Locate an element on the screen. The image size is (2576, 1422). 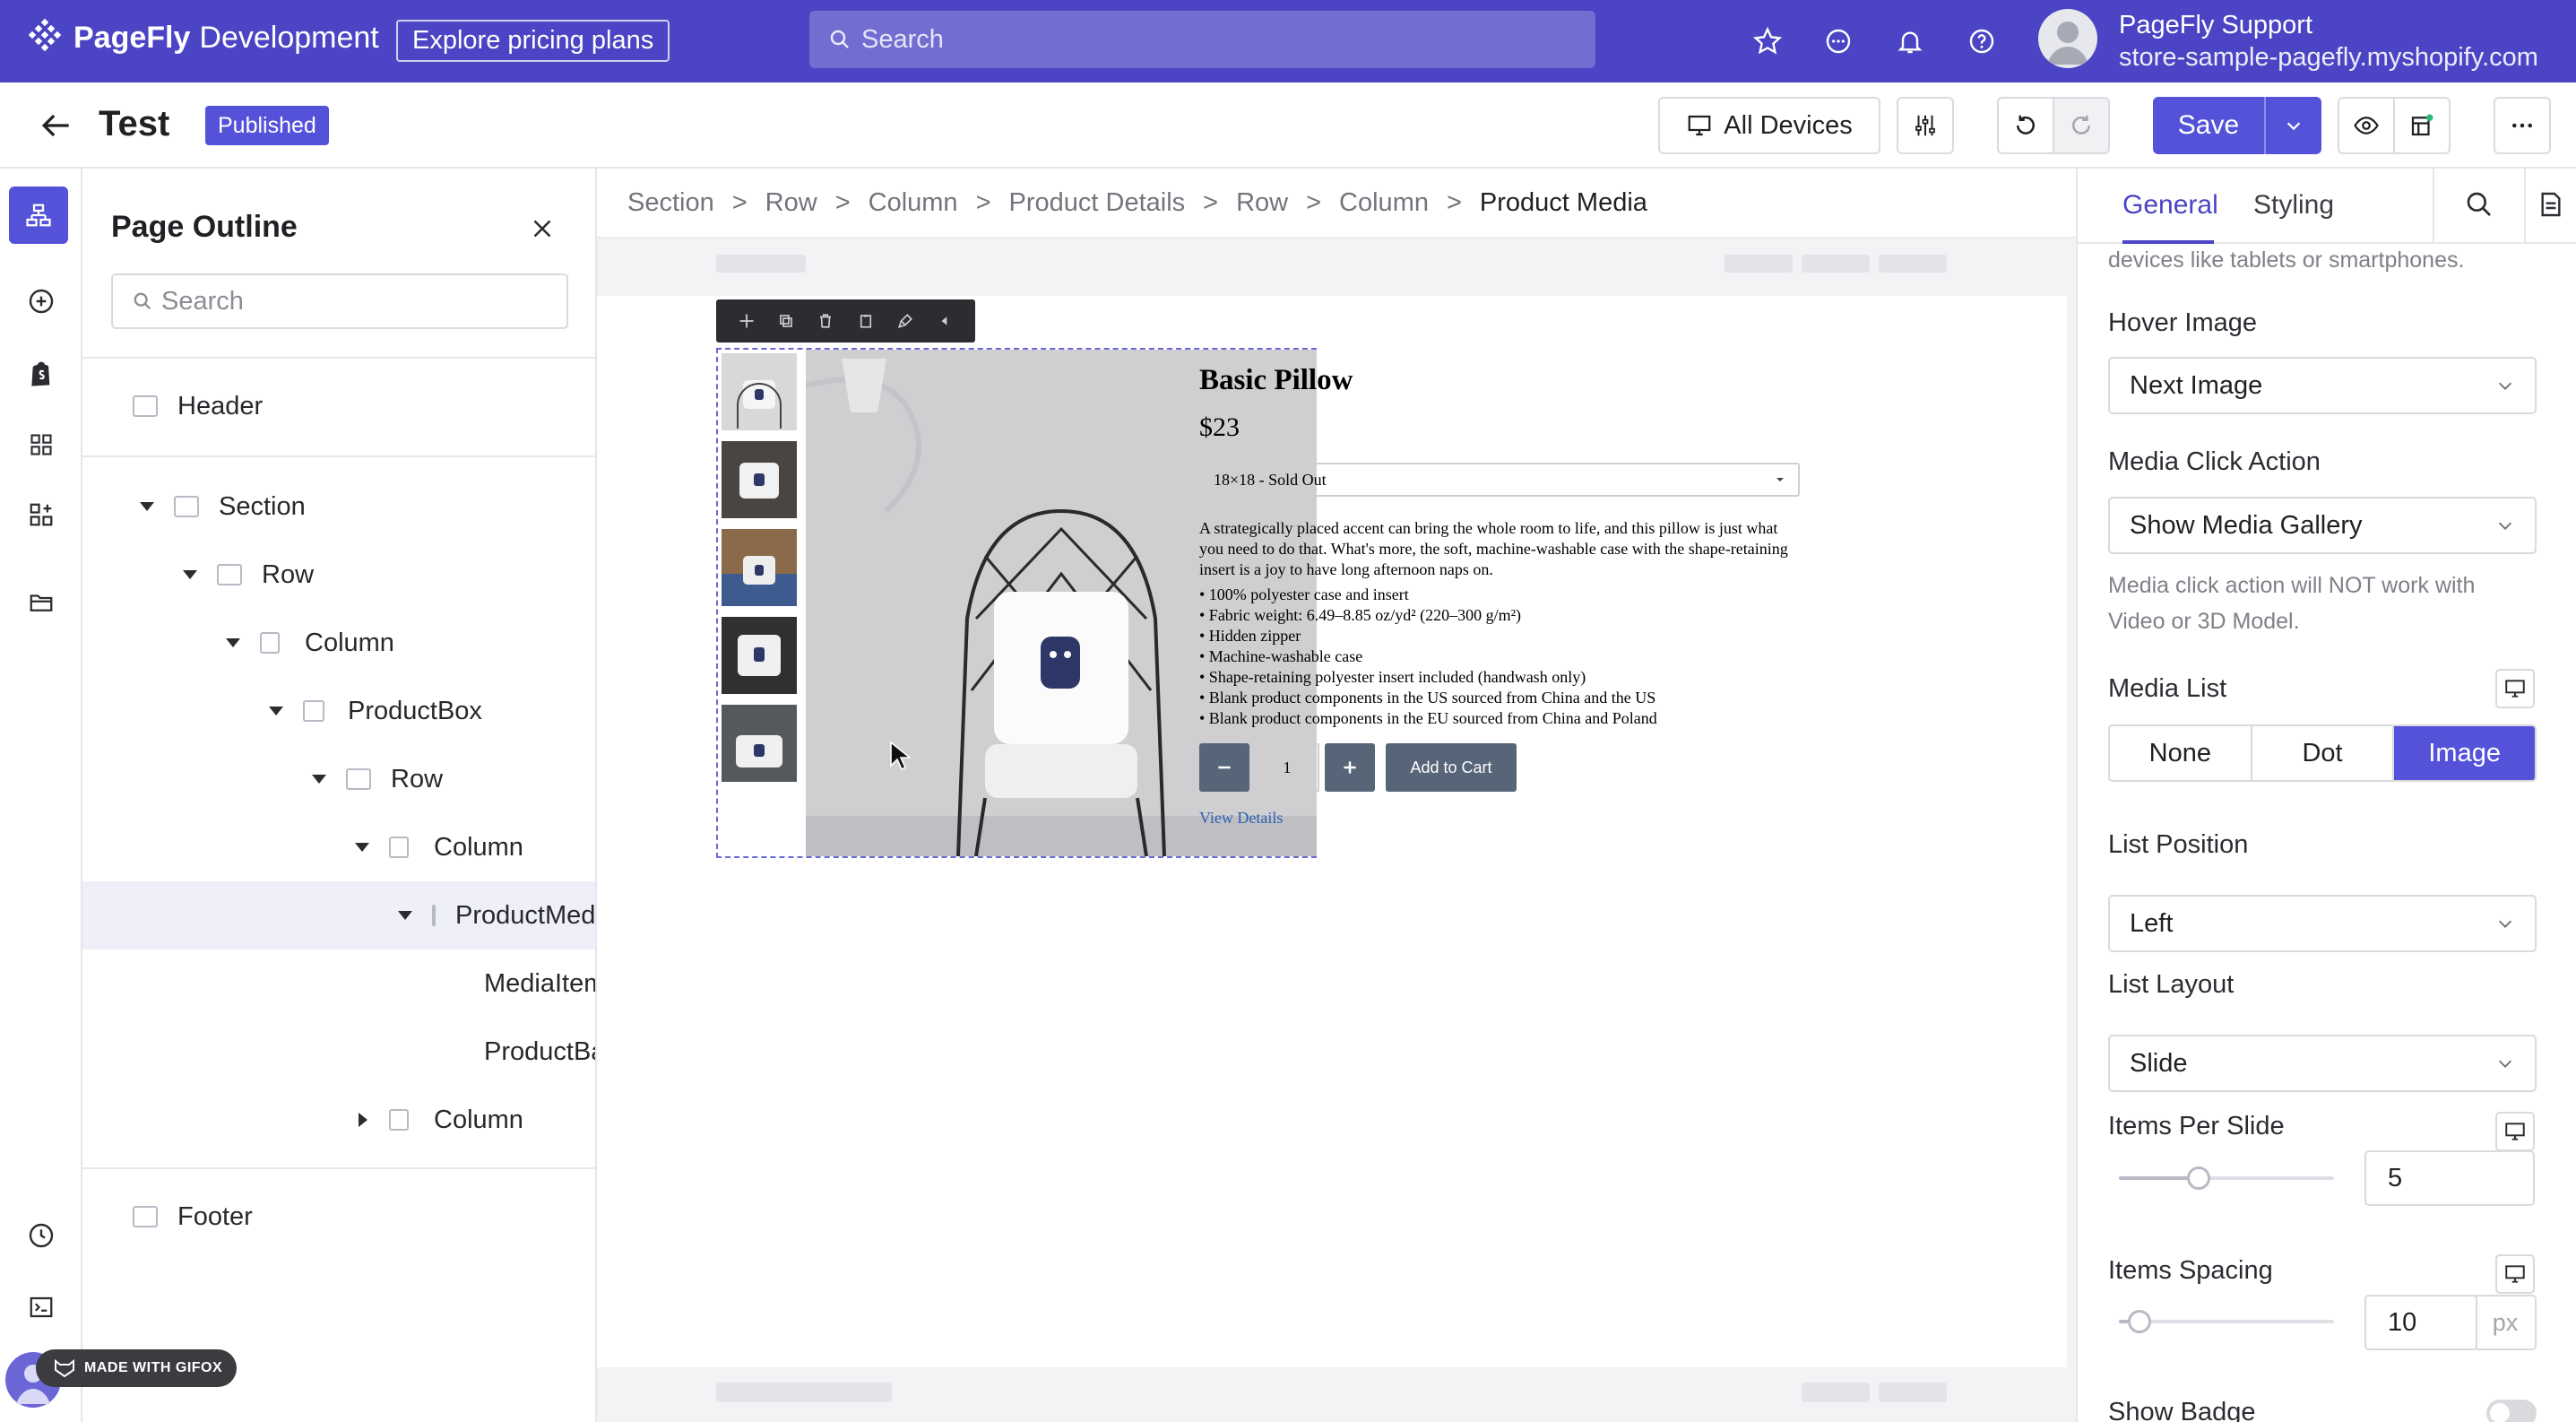
chevron-down-icon is located at coordinates (2505, 526).